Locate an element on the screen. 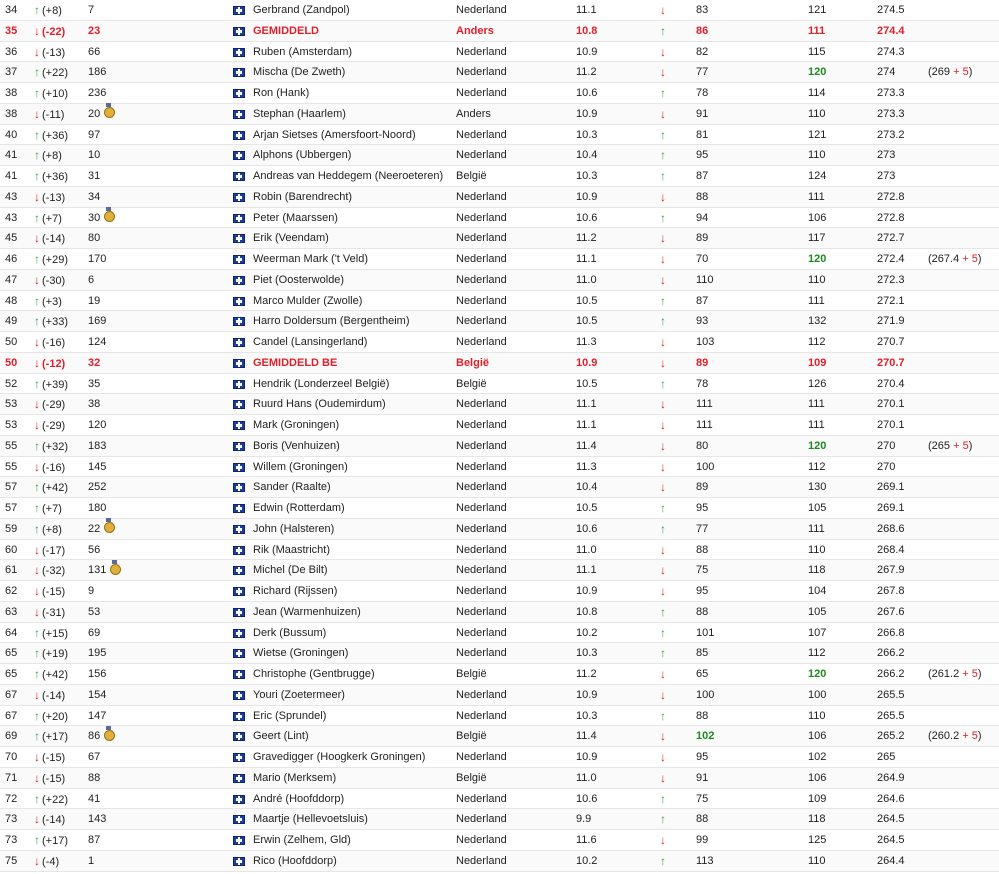 This screenshot has width=999, height=874. previous-rank-cell: 169 is located at coordinates (112, 321).